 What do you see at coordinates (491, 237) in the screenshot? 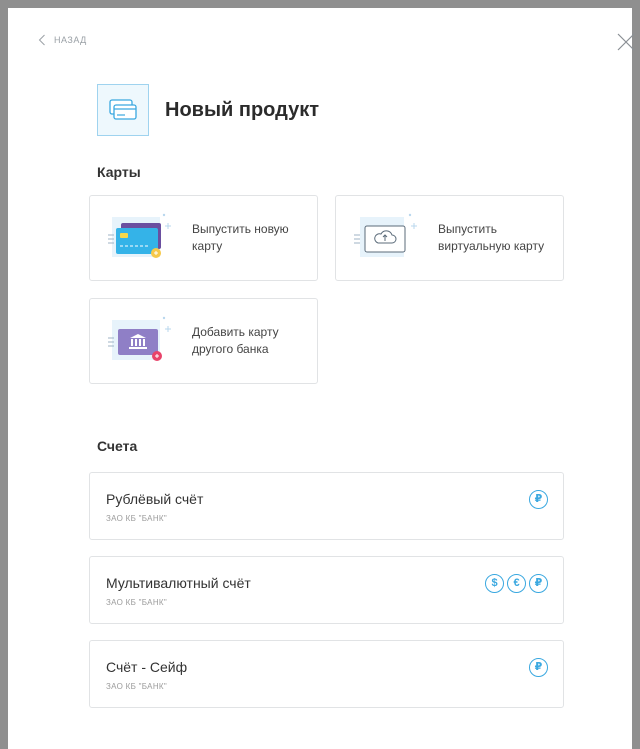
I see `issue-virtual-card-label: Выпустить виртуальную карту` at bounding box center [491, 237].